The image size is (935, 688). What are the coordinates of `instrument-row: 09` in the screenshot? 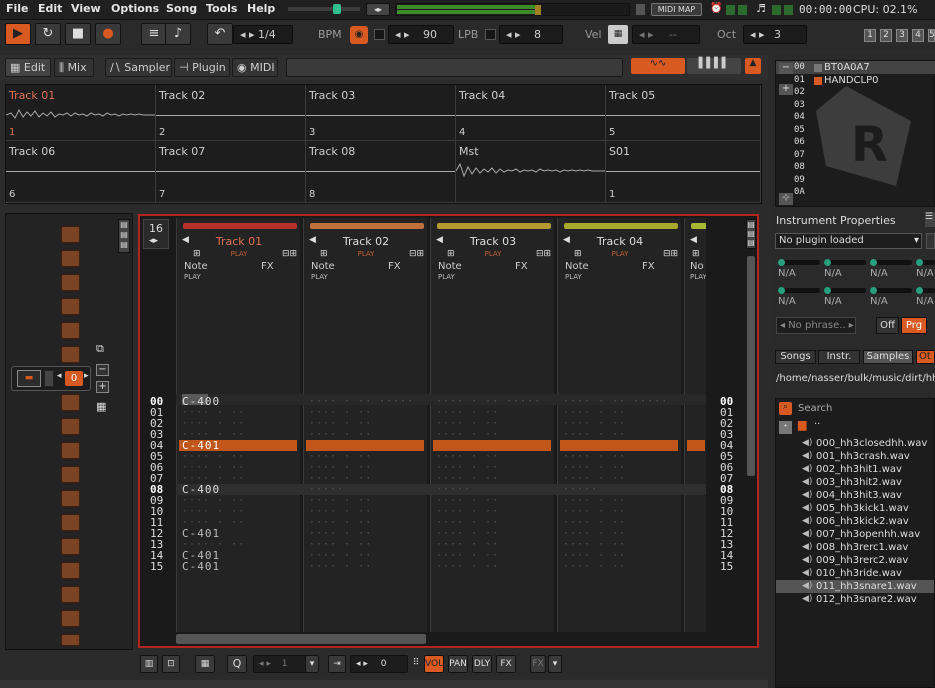 It's located at (855, 181).